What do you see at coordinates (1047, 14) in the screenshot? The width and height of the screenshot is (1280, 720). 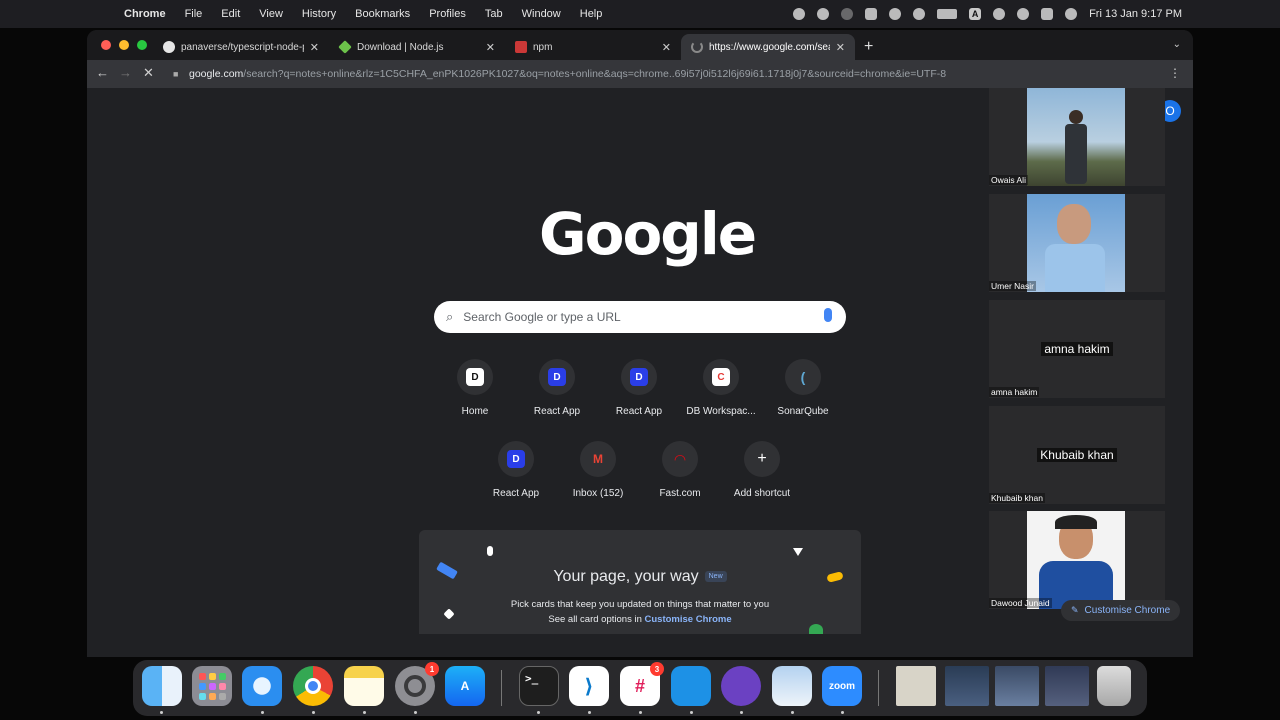 I see `control-center-icon` at bounding box center [1047, 14].